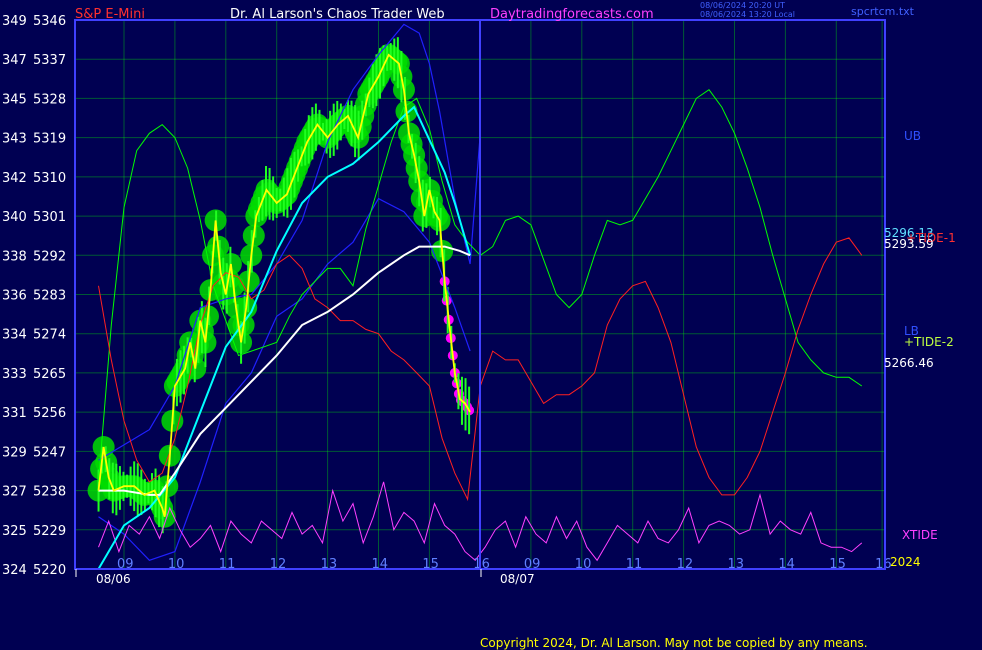 Image resolution: width=982 pixels, height=650 pixels. What do you see at coordinates (14, 492) in the screenshot?
I see `y-tick-label-left: 327` at bounding box center [14, 492].